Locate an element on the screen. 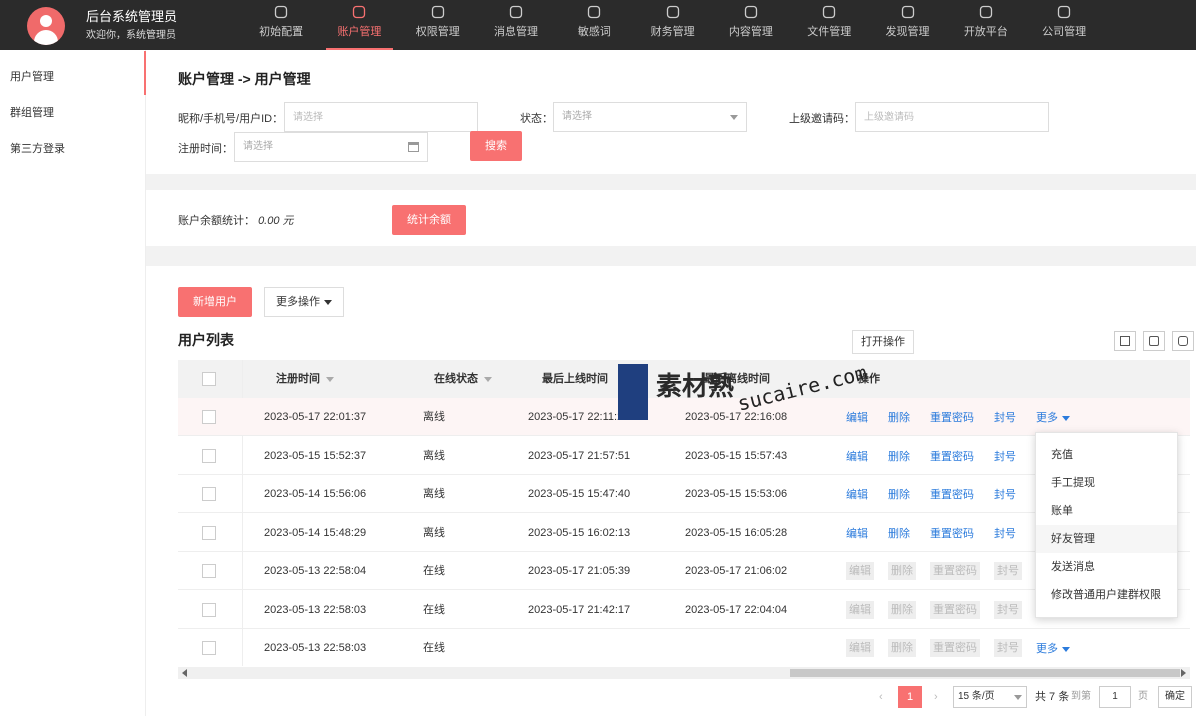 This screenshot has width=1196, height=716. prev-page-icon: ‹ is located at coordinates (881, 697).